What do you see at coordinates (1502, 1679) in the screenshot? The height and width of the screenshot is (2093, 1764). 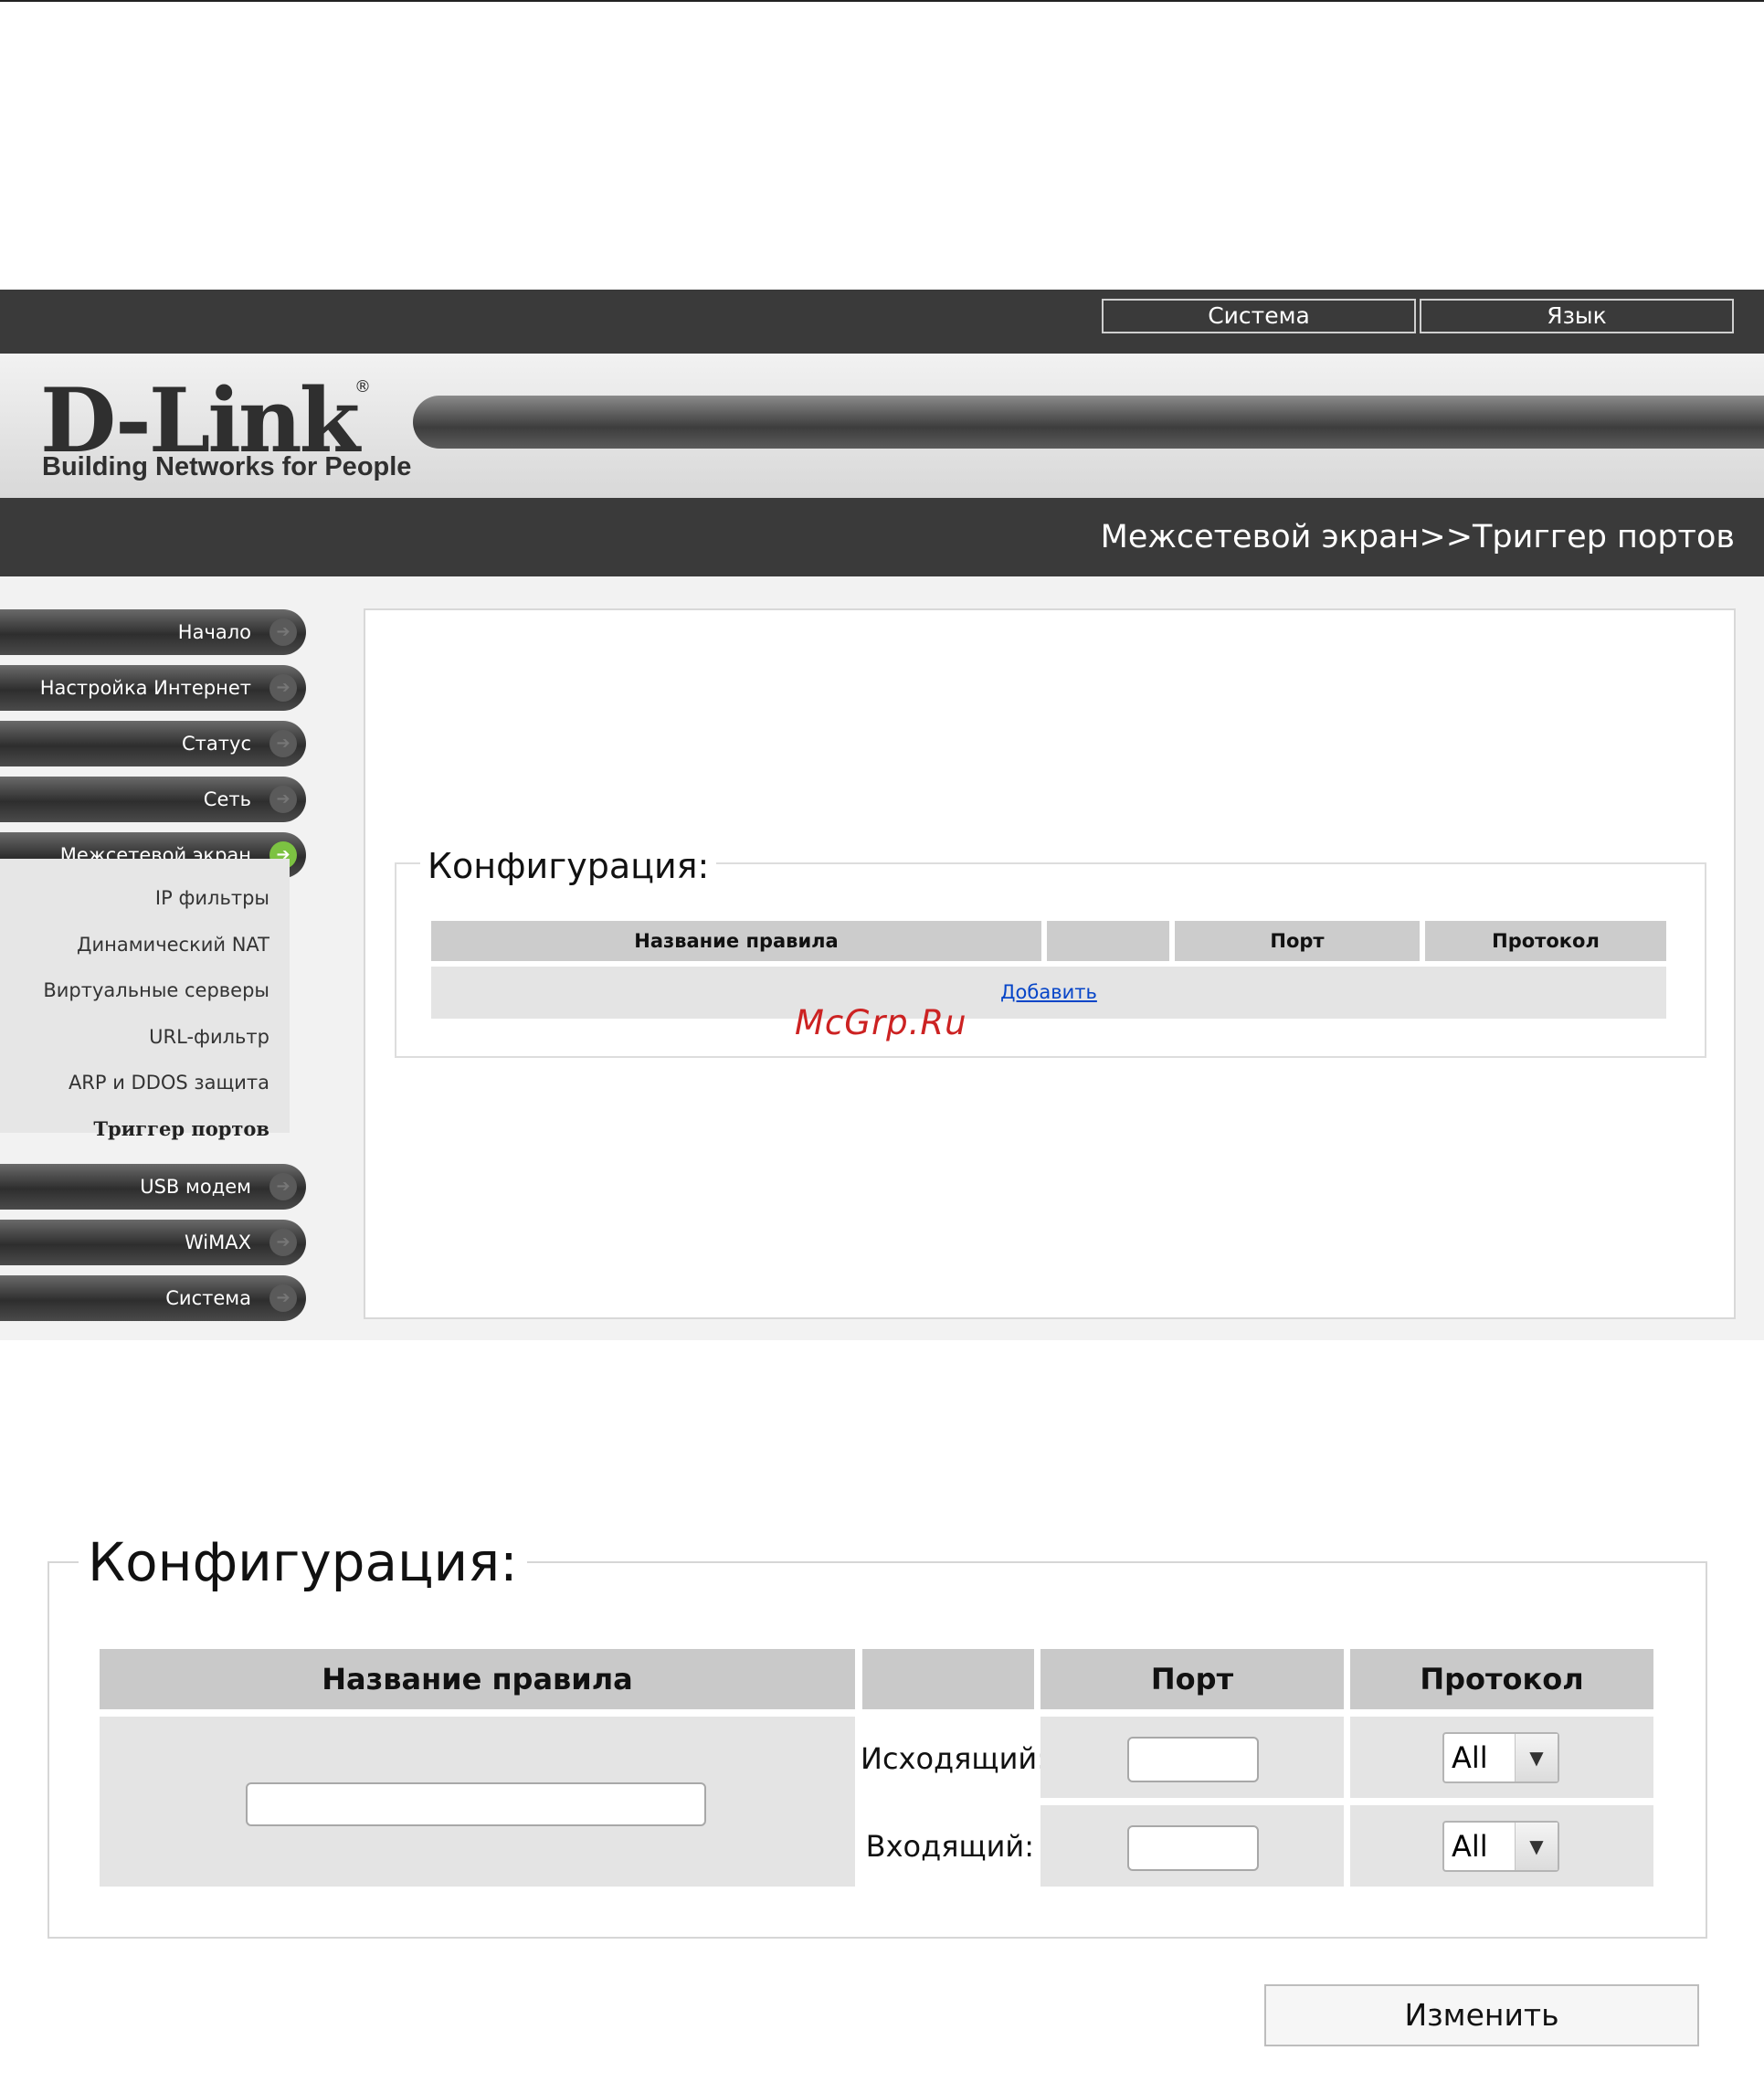 I see `detail-header-protocol: Протокол` at bounding box center [1502, 1679].